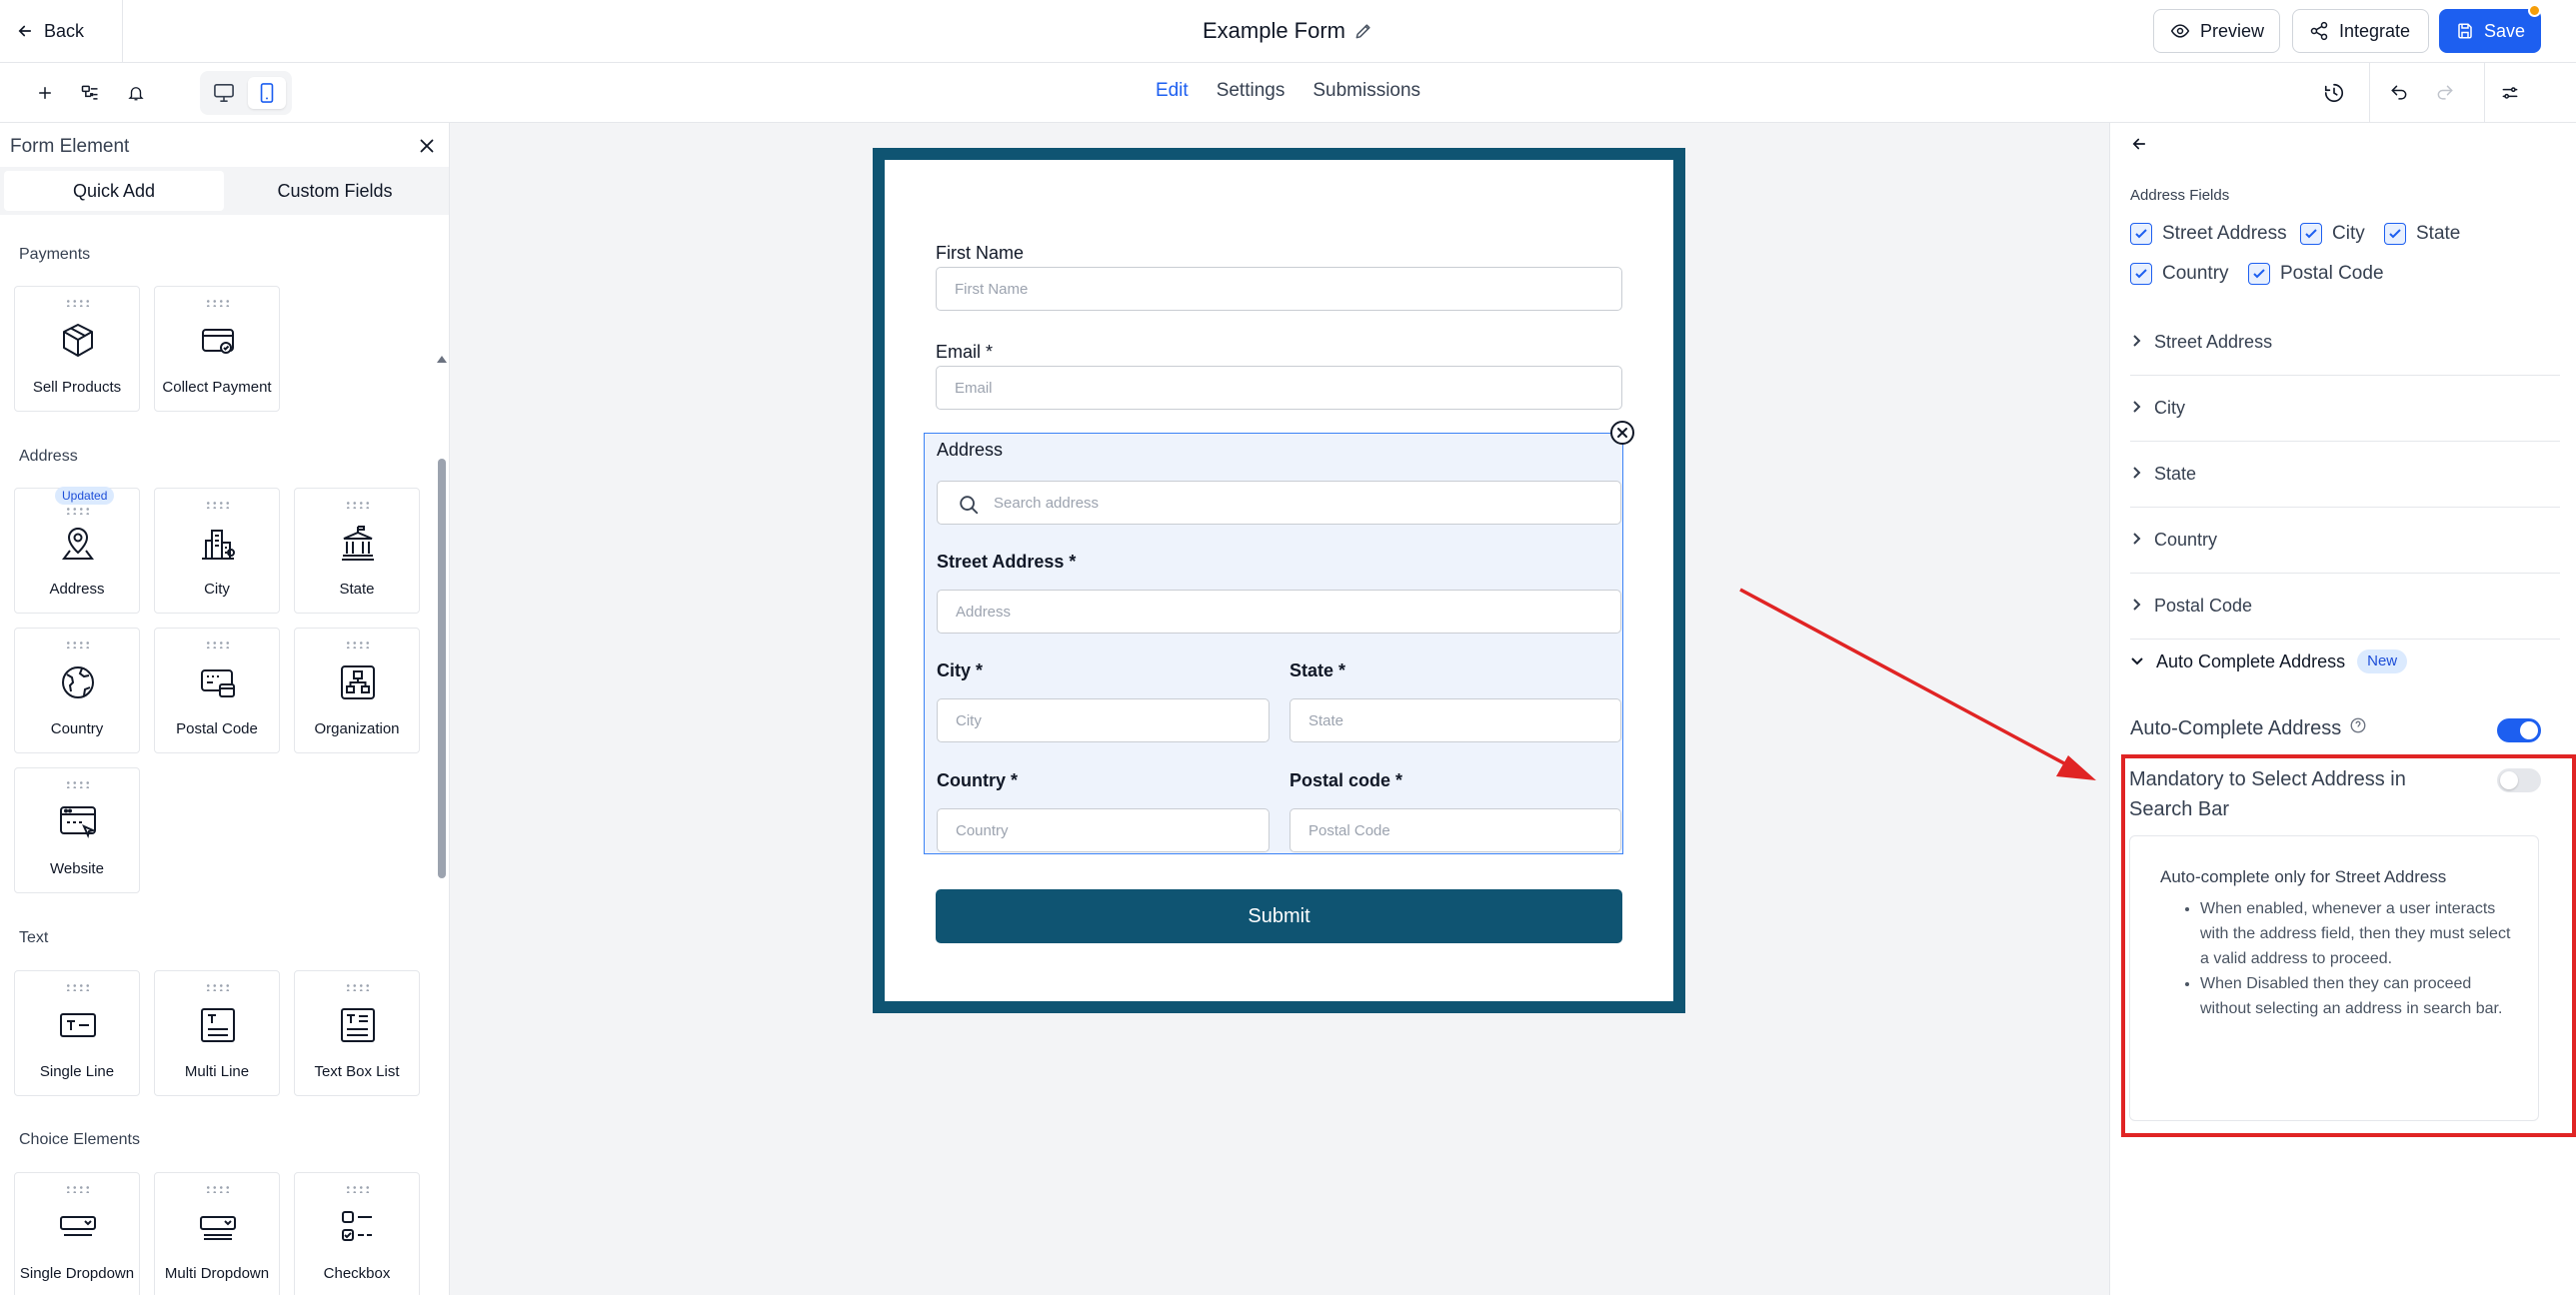  What do you see at coordinates (358, 1025) in the screenshot?
I see `text-list-icon` at bounding box center [358, 1025].